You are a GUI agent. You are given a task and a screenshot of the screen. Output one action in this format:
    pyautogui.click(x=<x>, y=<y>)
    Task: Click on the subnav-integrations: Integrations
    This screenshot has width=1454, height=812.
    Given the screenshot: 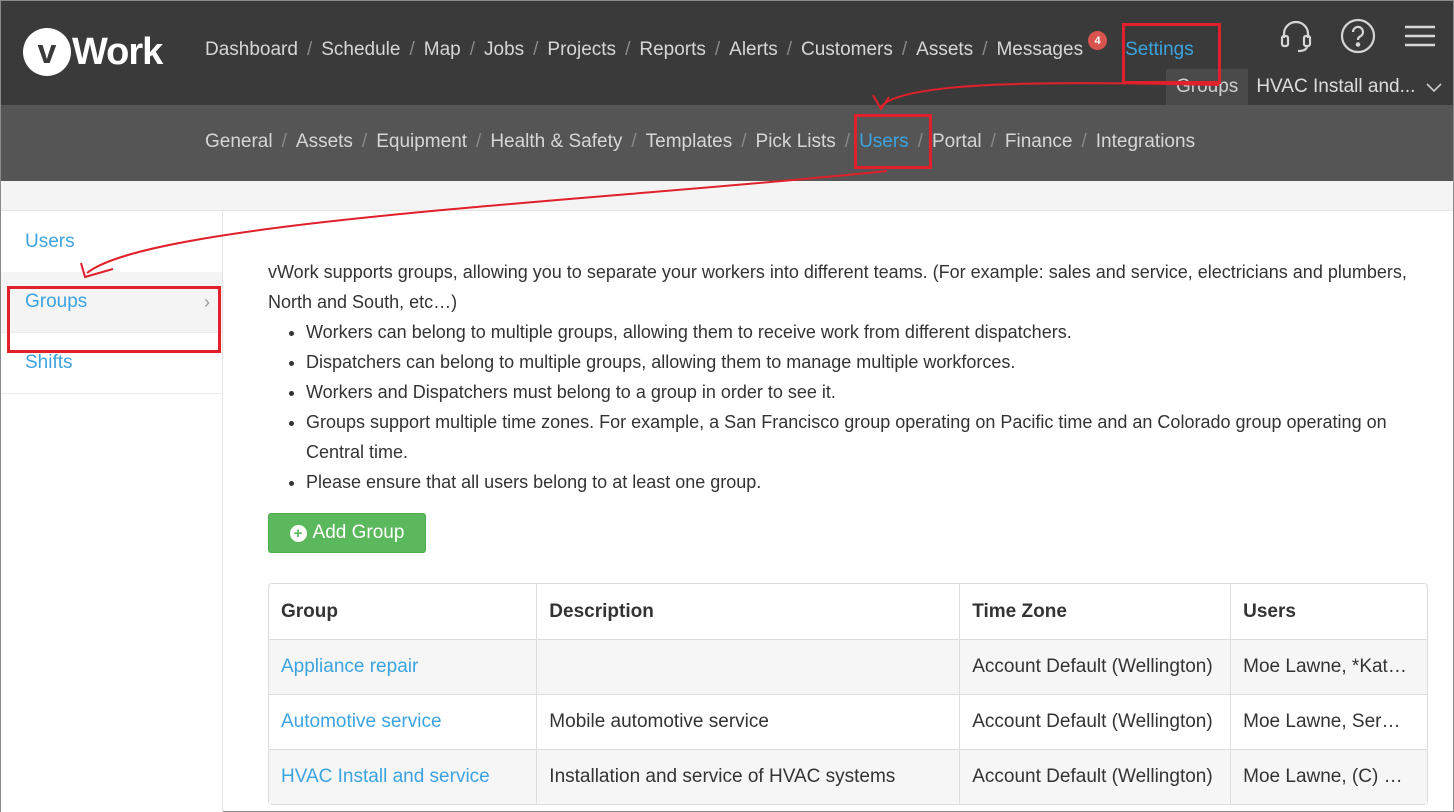 What is the action you would take?
    pyautogui.click(x=1145, y=142)
    